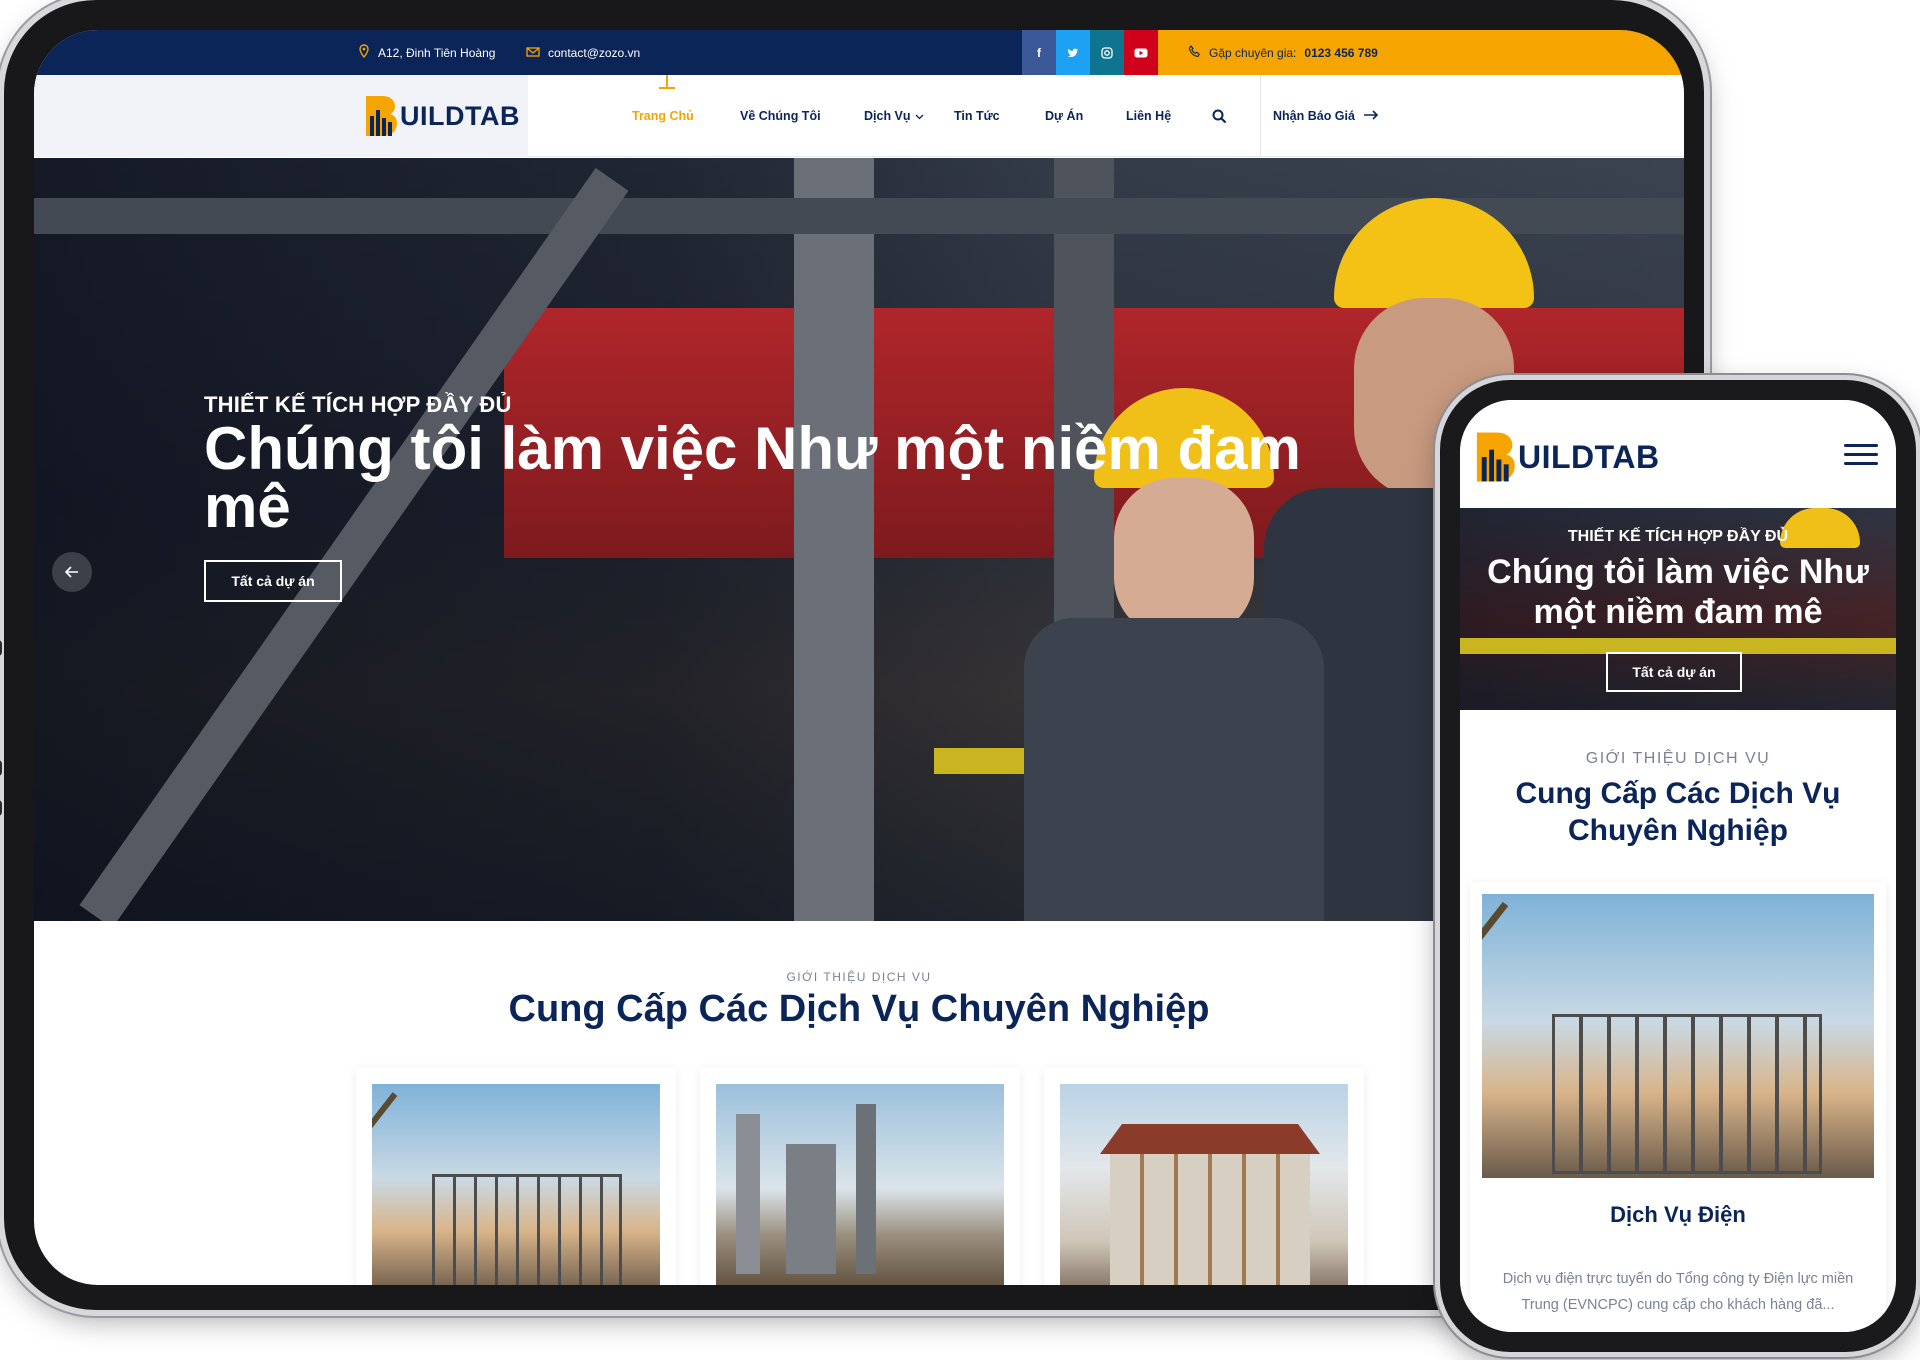 This screenshot has width=1920, height=1360. Describe the element at coordinates (1253, 52) in the screenshot. I see `hotline-label: Gặp chuyên gia:` at that location.